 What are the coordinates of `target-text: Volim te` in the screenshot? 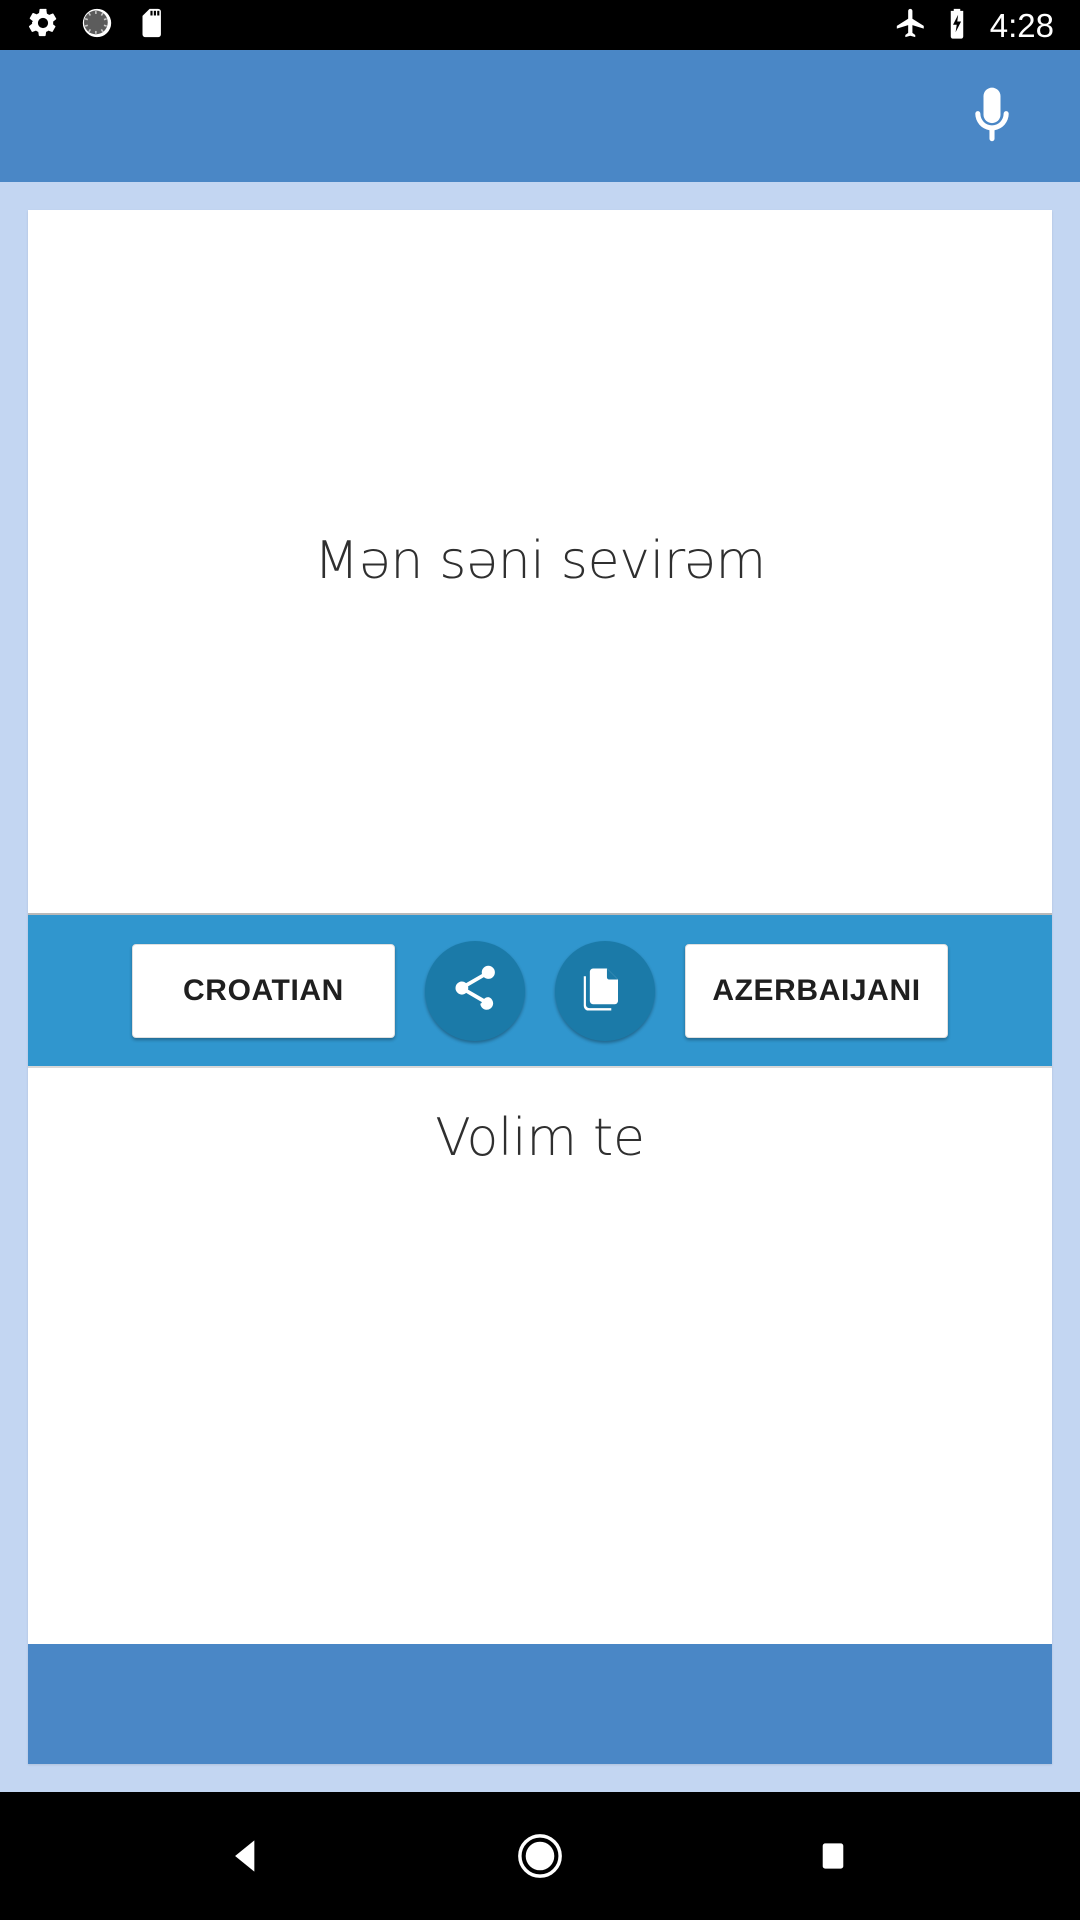 It's located at (540, 1138).